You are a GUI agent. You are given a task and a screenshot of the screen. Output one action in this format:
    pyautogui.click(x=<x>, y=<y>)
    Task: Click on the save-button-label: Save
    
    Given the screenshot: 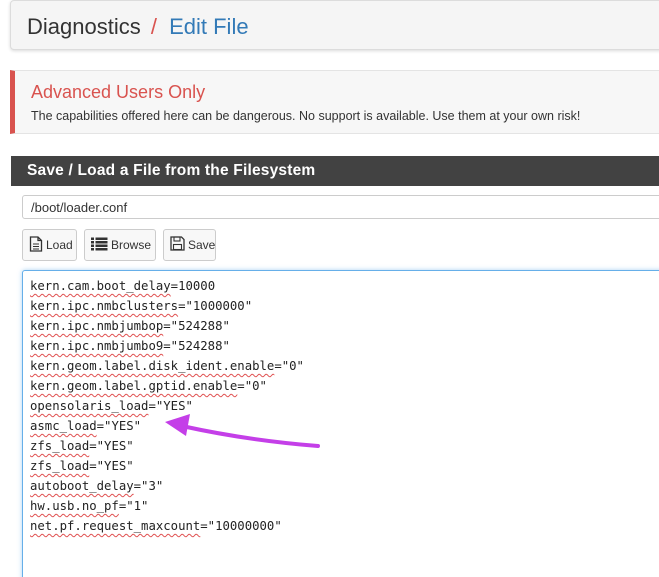 What is the action you would take?
    pyautogui.click(x=202, y=245)
    